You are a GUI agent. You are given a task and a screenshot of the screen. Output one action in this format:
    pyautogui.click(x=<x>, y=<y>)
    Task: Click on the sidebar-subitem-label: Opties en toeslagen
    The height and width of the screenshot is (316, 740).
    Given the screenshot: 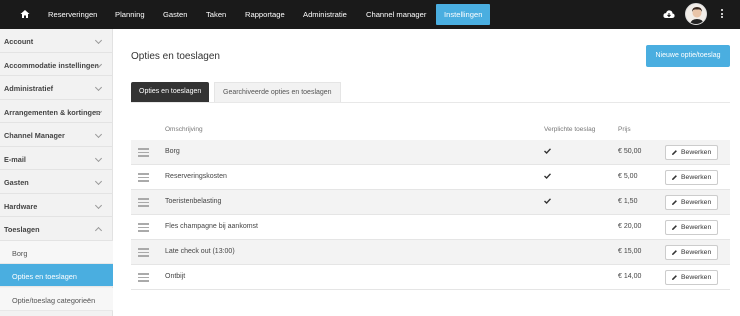 What is the action you would take?
    pyautogui.click(x=44, y=276)
    